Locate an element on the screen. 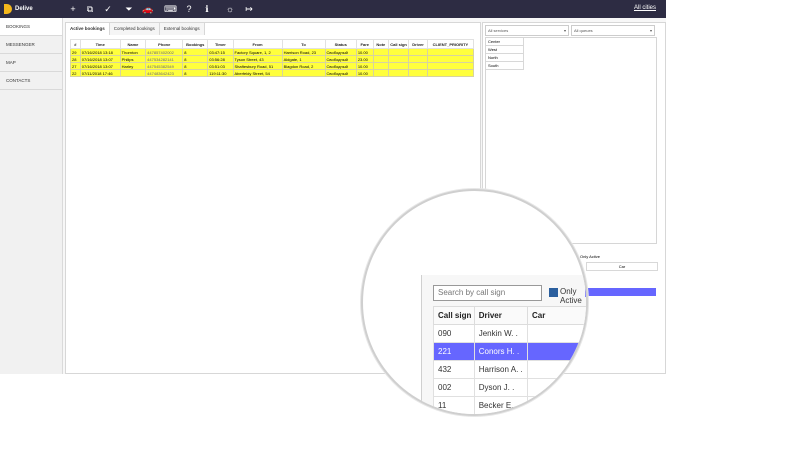 The image size is (800, 450). sidebar-item-map: MAP is located at coordinates (31, 63).